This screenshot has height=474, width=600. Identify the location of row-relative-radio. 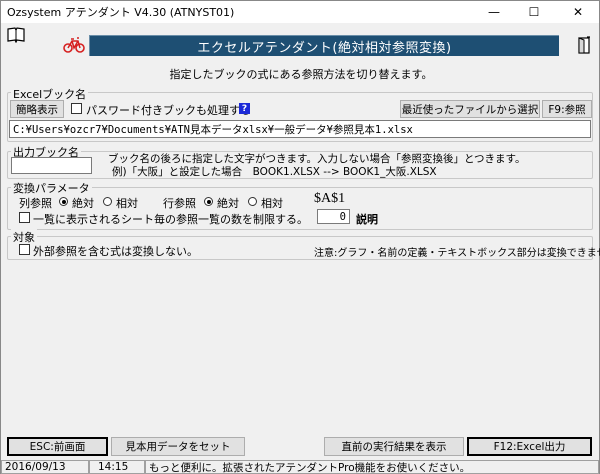
(252, 201).